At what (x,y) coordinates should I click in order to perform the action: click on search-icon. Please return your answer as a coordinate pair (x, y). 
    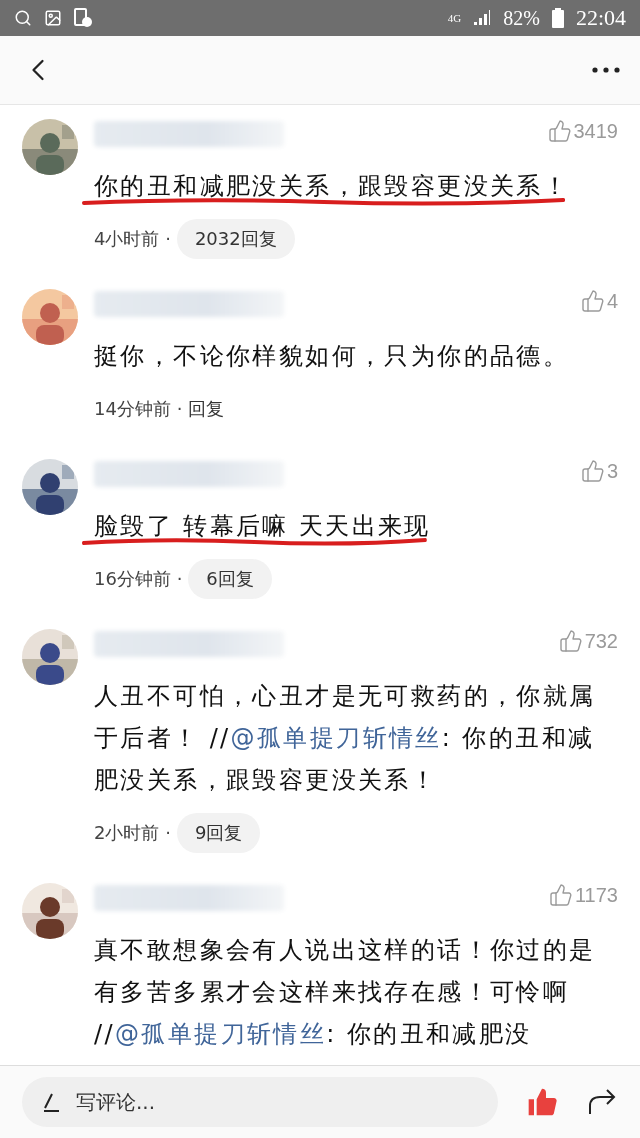
    Looking at the image, I should click on (23, 18).